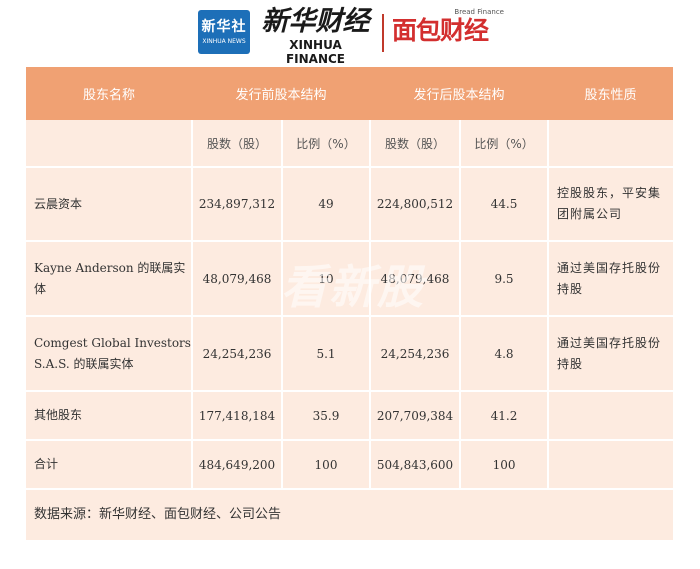 Image resolution: width=700 pixels, height=569 pixels. I want to click on bread-finance-logo: Bread Finance 面包财经, so click(452, 33).